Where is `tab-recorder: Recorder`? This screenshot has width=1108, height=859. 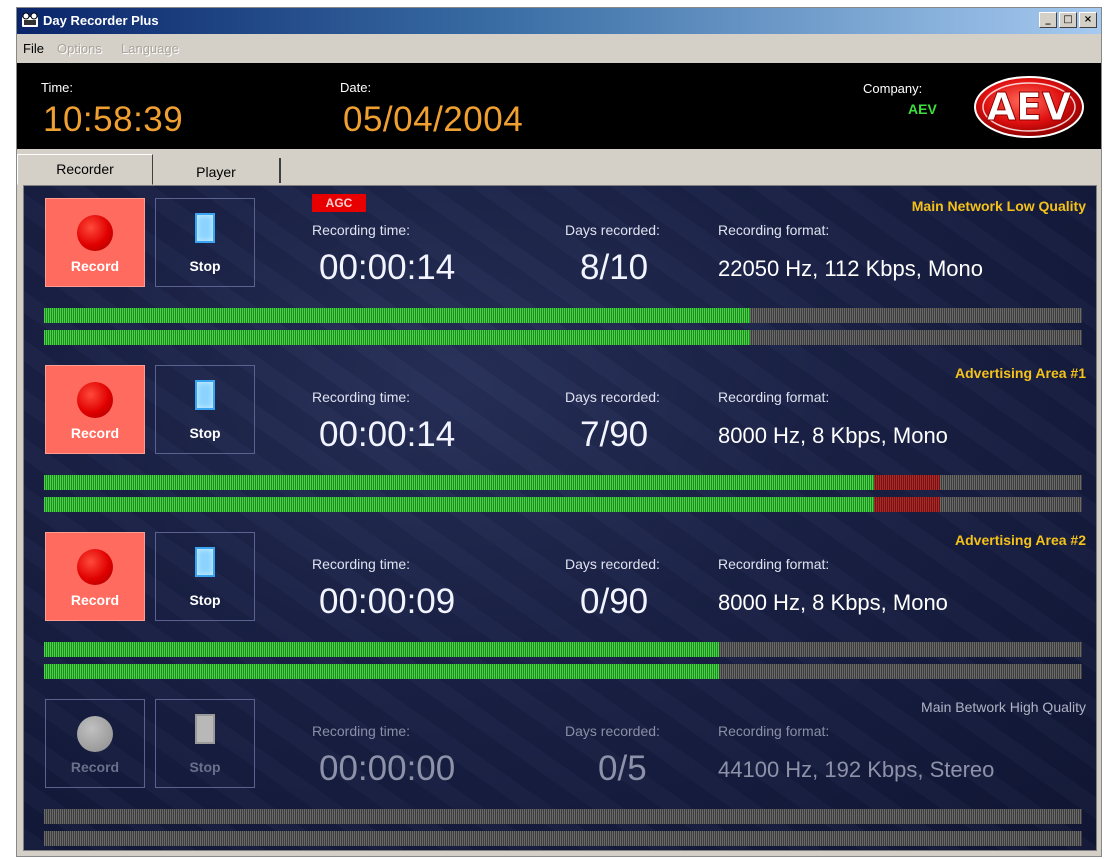 tab-recorder: Recorder is located at coordinates (85, 169).